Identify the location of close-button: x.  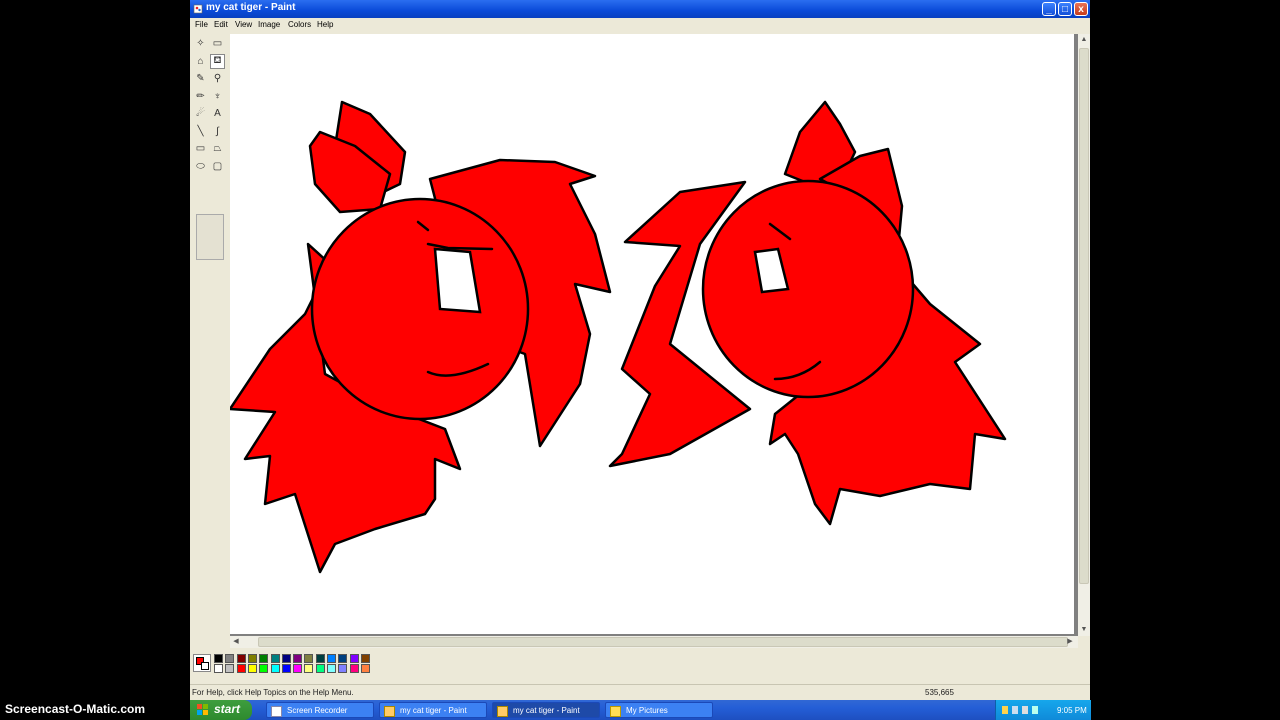
(1081, 9).